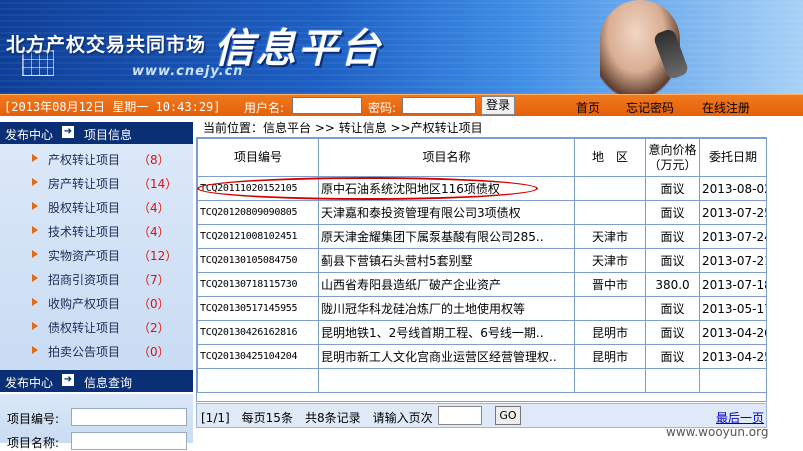 Image resolution: width=803 pixels, height=451 pixels. Describe the element at coordinates (446, 284) in the screenshot. I see `cell-name-link: 山西省寿阳县造纸厂破产企业资产` at that location.